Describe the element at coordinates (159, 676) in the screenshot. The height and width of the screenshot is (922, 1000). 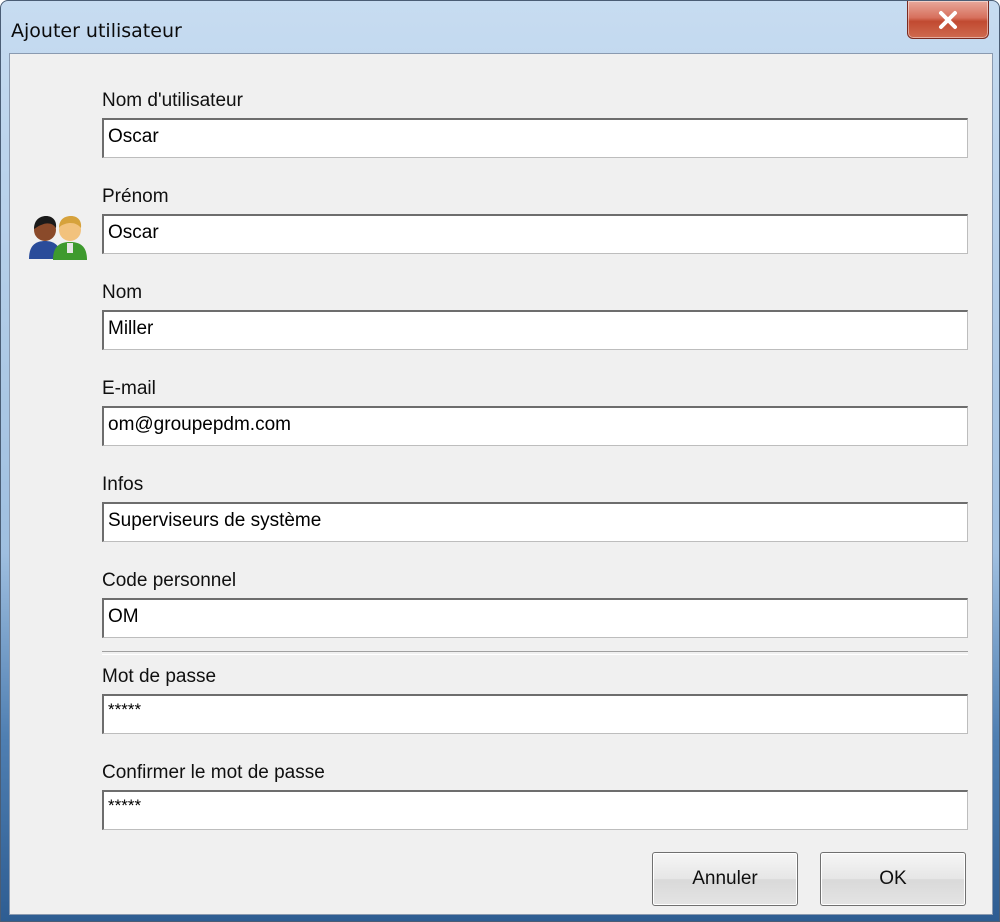
I see `password-label: Mot de passe` at that location.